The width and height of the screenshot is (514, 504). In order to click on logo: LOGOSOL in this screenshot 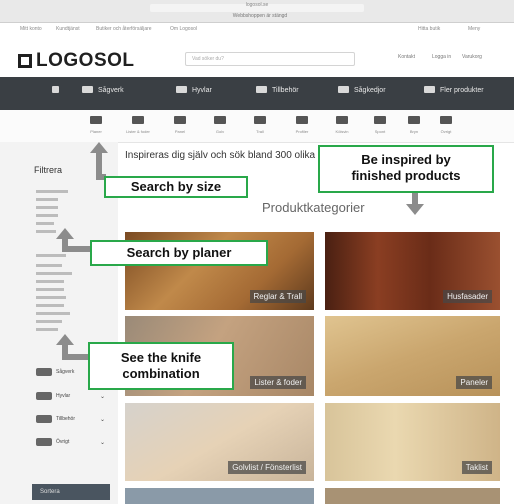, I will do `click(76, 61)`.